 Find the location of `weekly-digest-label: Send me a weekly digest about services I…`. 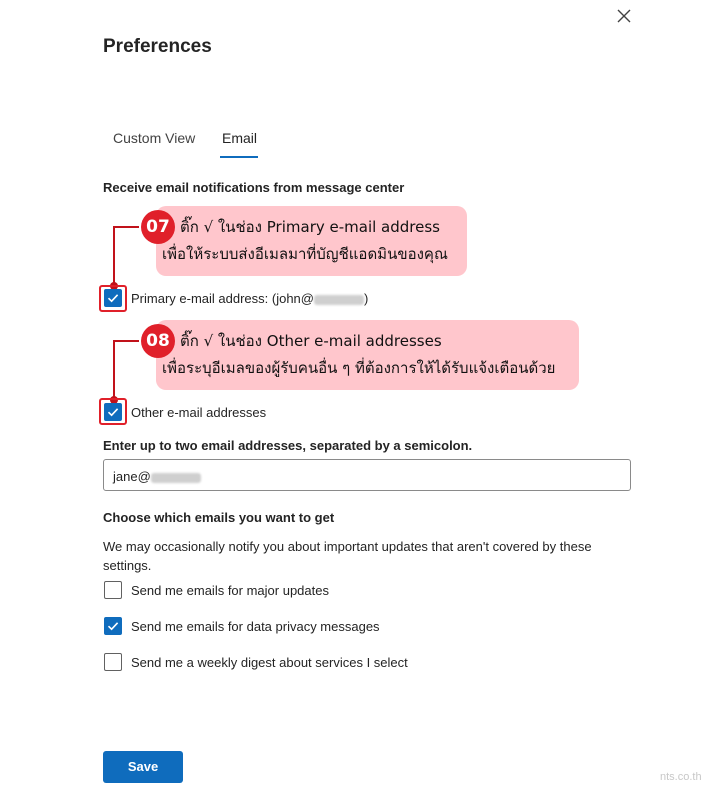

weekly-digest-label: Send me a weekly digest about services I… is located at coordinates (269, 662).